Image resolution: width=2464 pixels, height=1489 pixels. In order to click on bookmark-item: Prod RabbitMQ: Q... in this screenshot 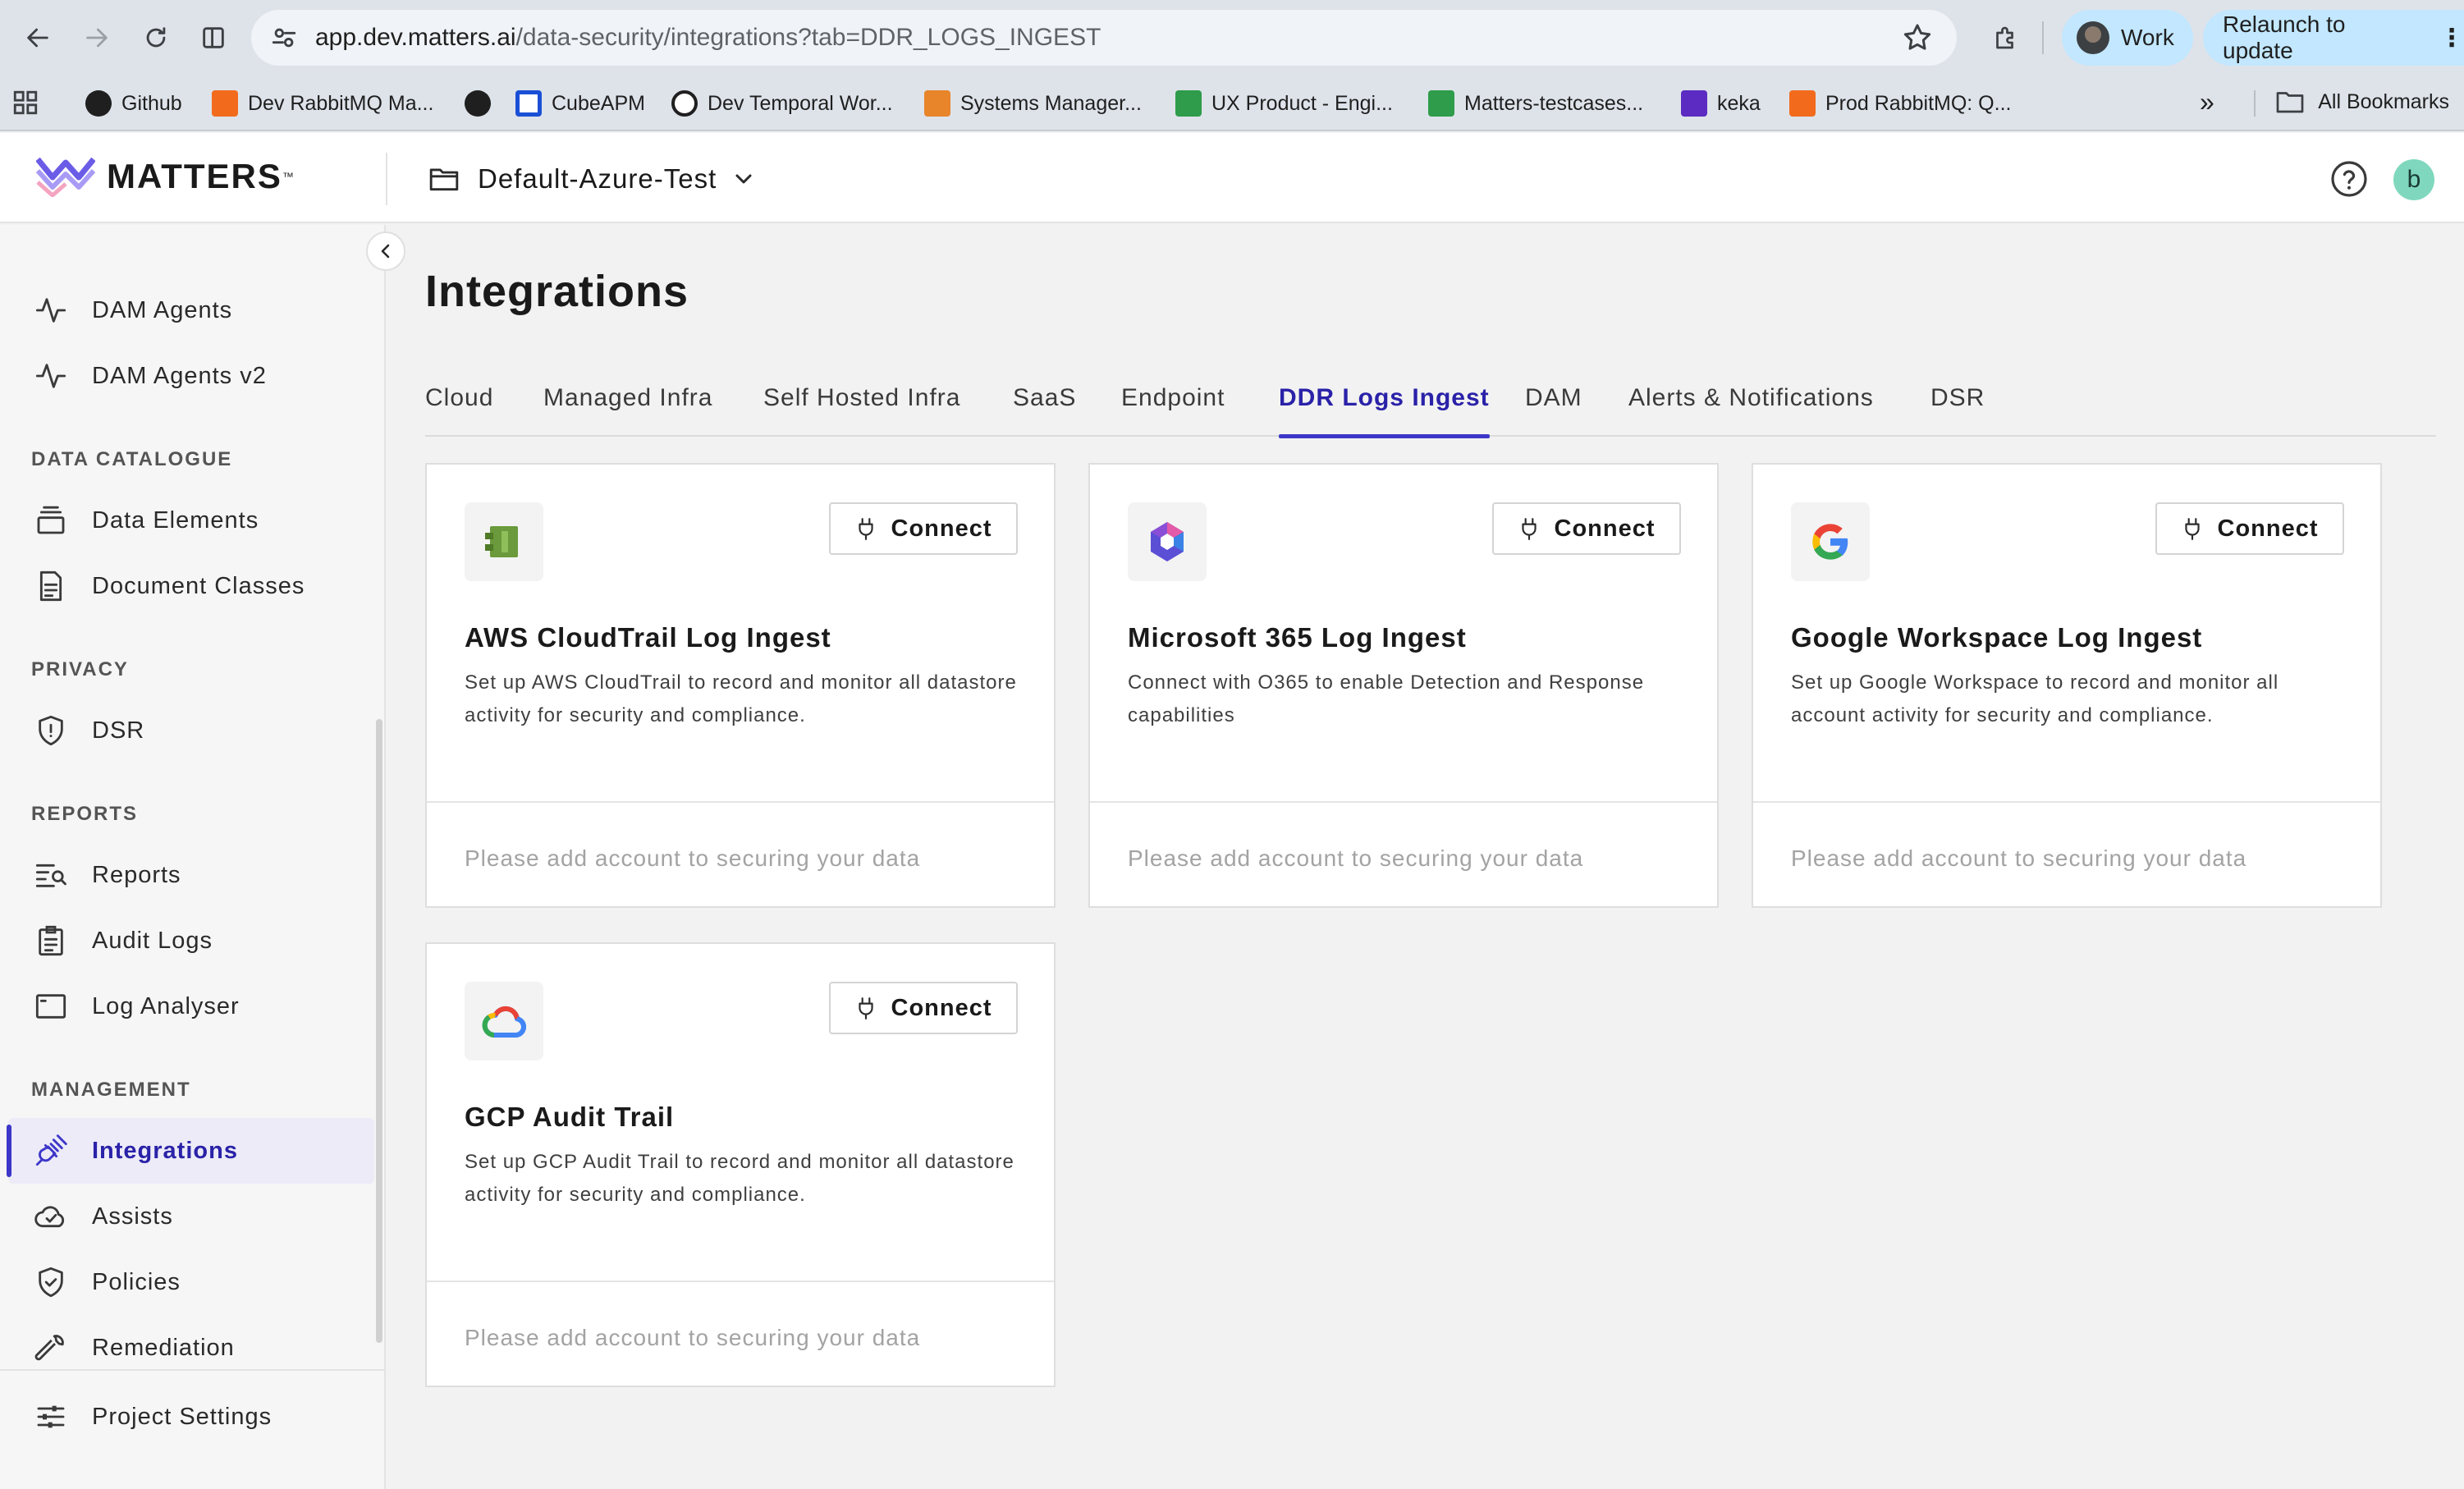, I will do `click(1900, 103)`.